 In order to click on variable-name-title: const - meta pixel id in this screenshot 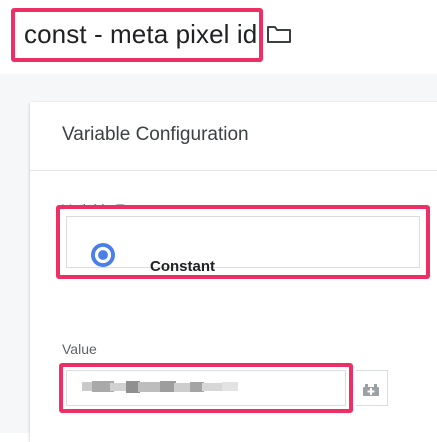, I will do `click(140, 34)`.